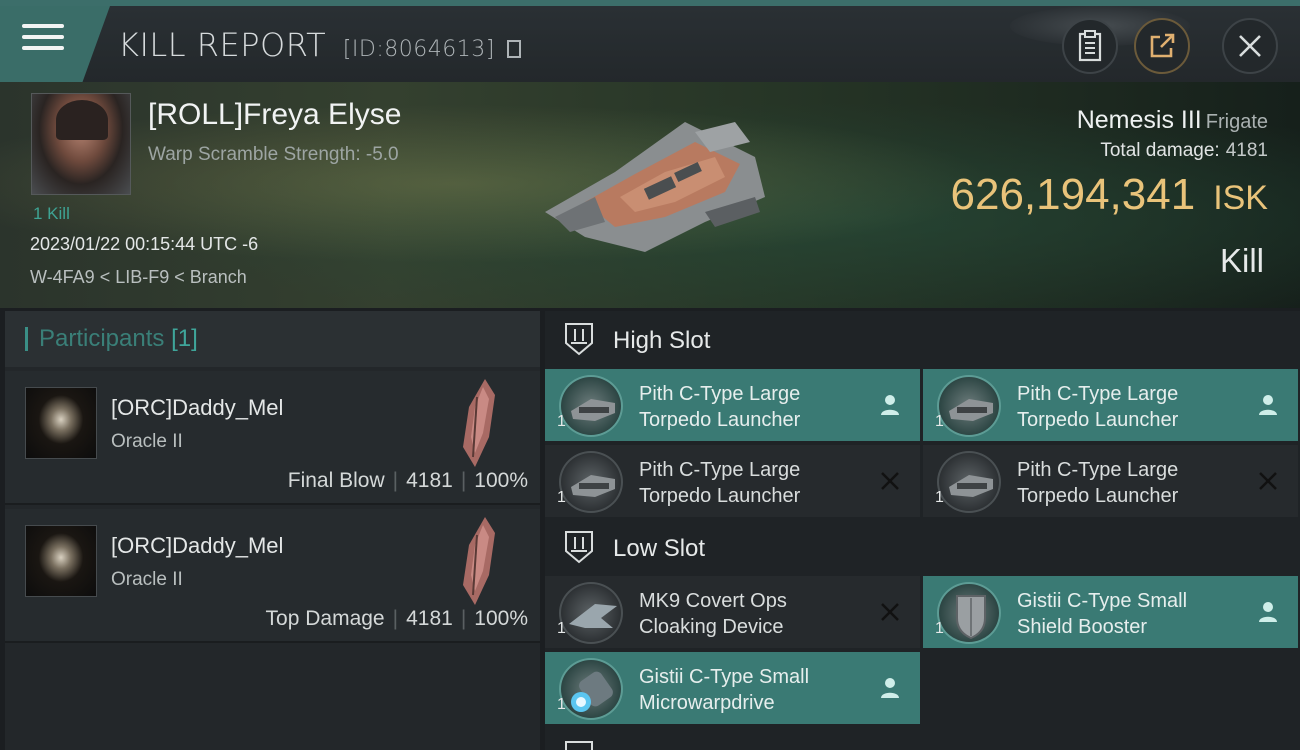 This screenshot has height=750, width=1300. I want to click on item-name-line2: Cloaking Device, so click(711, 627).